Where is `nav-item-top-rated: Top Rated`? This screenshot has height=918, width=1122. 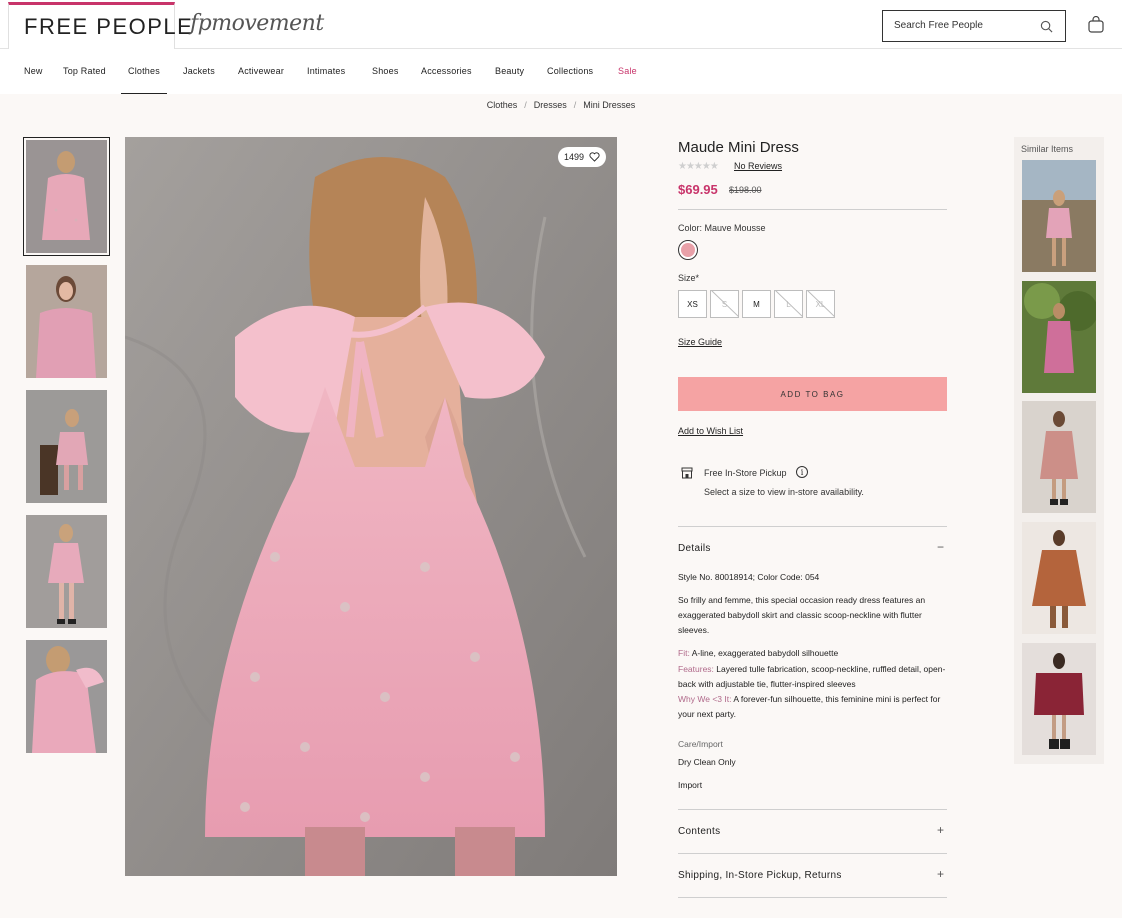
nav-item-top-rated: Top Rated is located at coordinates (84, 71).